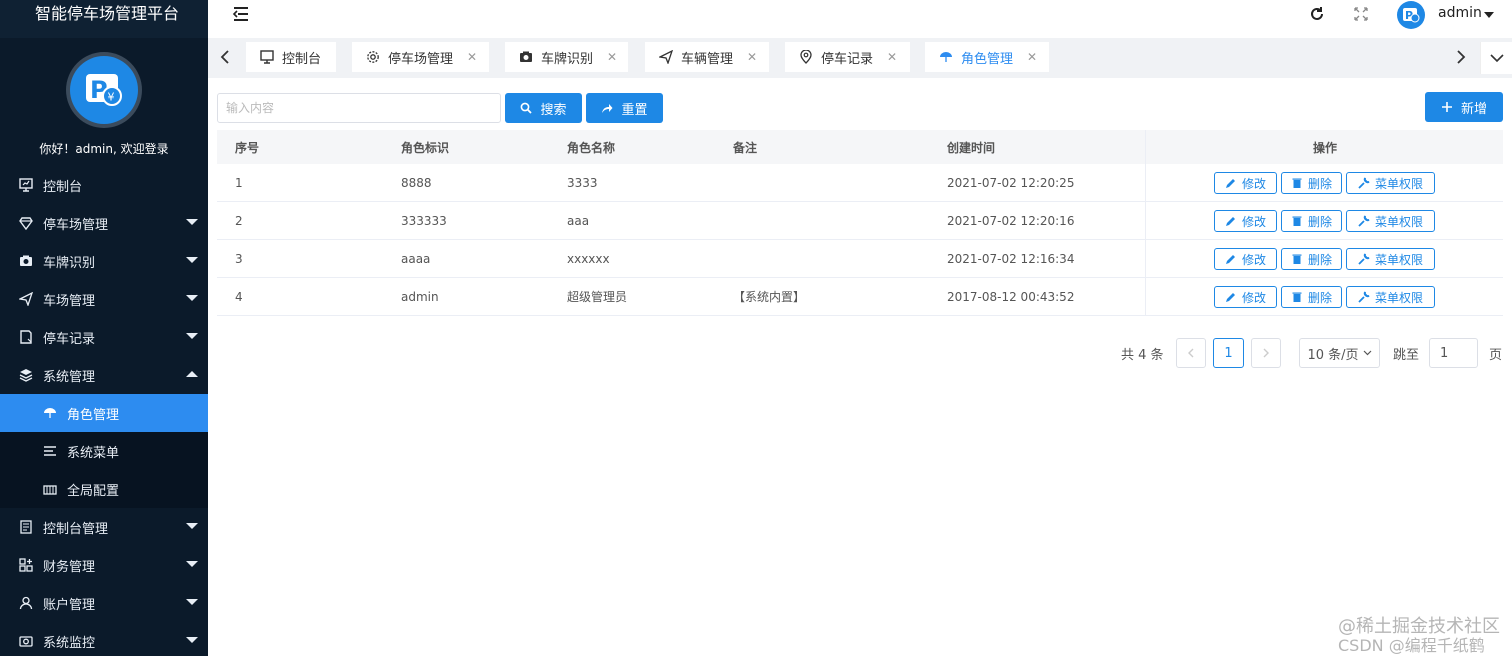 Image resolution: width=1512 pixels, height=656 pixels. Describe the element at coordinates (847, 57) in the screenshot. I see `tag-parking-record: 停车记录 ✕` at that location.